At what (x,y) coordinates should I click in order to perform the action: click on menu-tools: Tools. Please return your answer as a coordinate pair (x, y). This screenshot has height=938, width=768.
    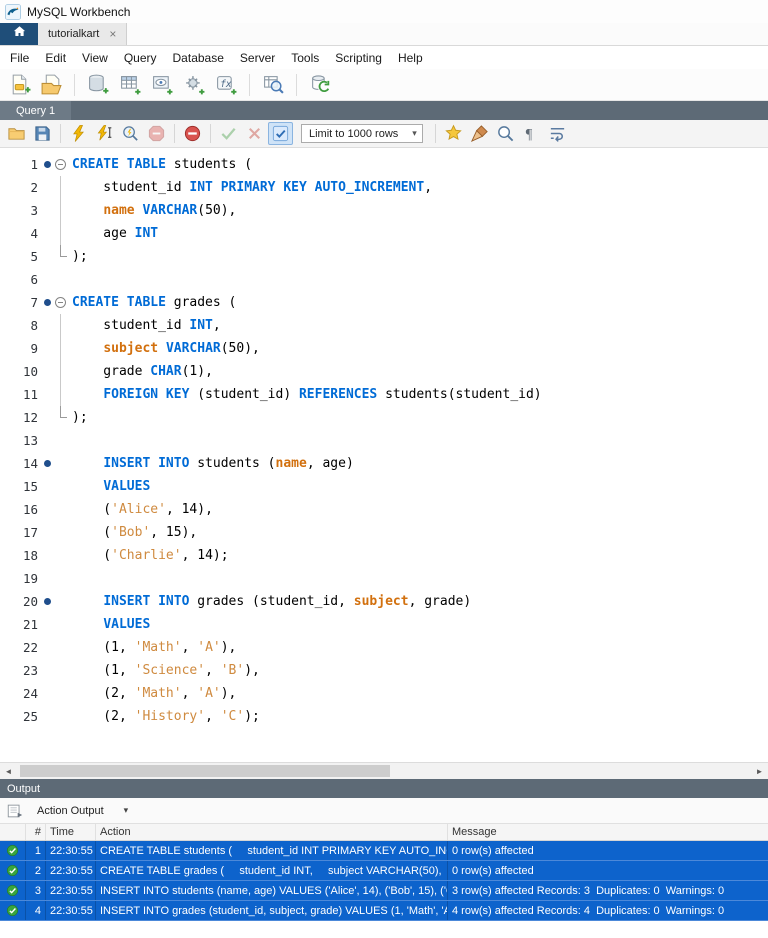
    Looking at the image, I should click on (305, 57).